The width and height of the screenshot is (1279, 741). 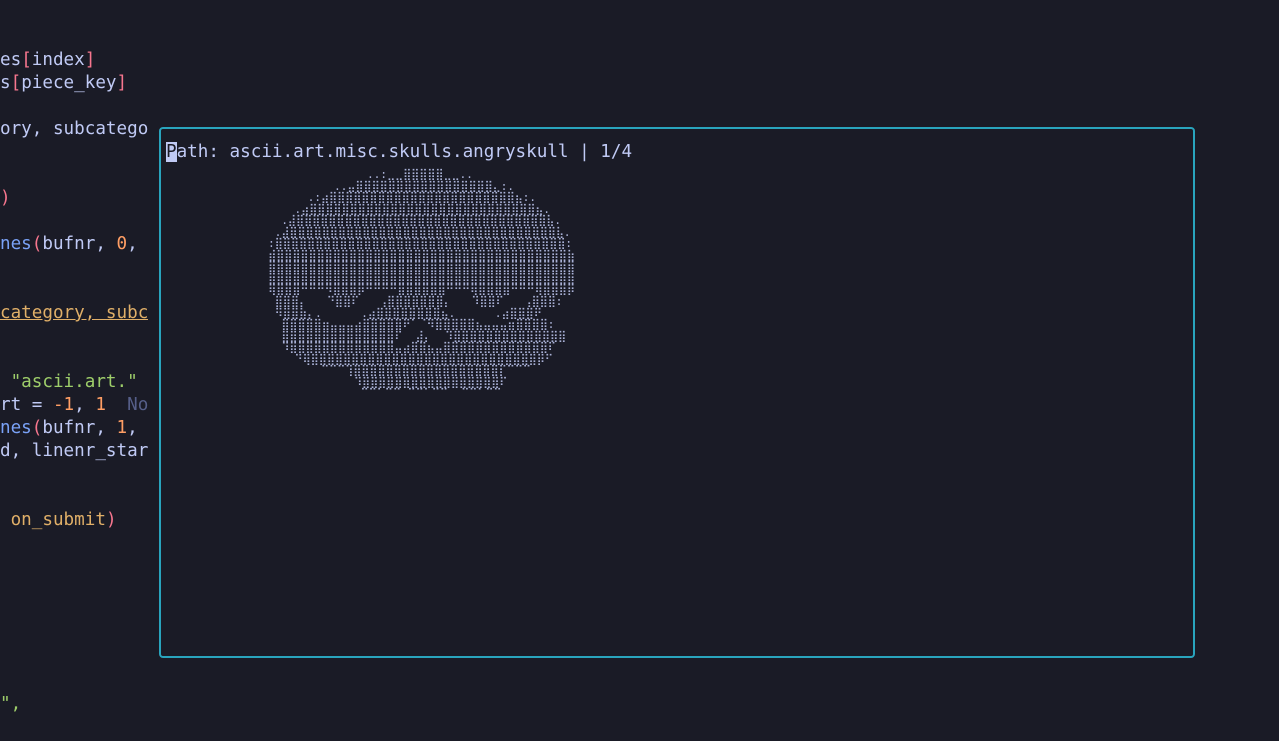 I want to click on code-token: ory, subcatego, so click(x=74, y=129).